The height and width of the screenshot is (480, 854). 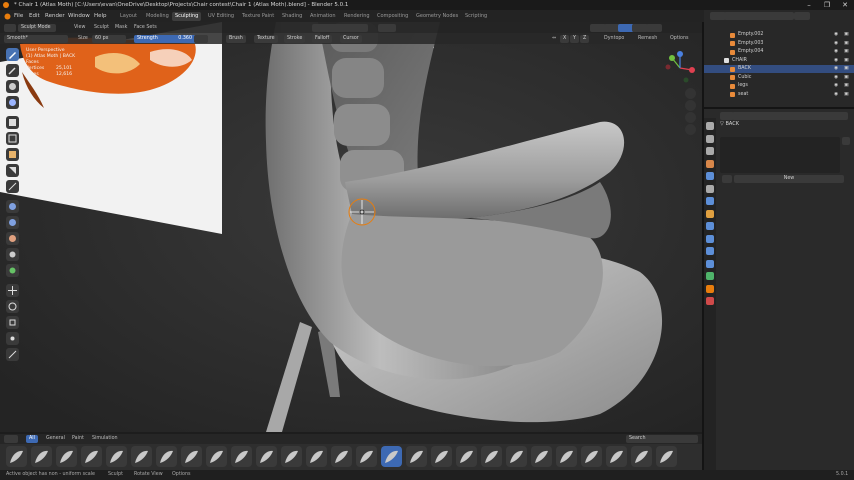 What do you see at coordinates (710, 138) in the screenshot?
I see `render-tab-icon` at bounding box center [710, 138].